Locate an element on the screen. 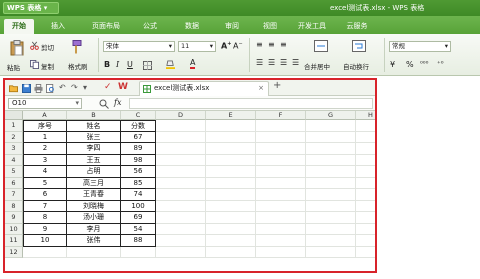 The width and height of the screenshot is (480, 279). tab-view: 视图 is located at coordinates (270, 26).